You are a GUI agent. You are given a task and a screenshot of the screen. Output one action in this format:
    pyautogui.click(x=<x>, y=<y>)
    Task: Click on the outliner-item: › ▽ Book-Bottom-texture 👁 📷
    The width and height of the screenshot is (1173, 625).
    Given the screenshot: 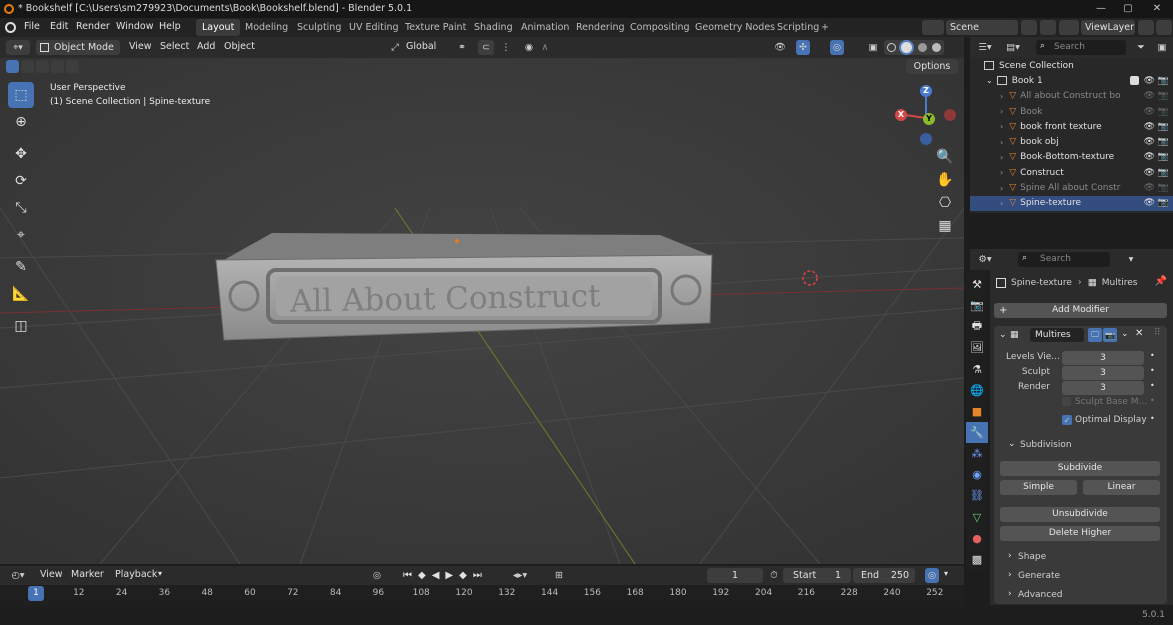 What is the action you would take?
    pyautogui.click(x=1071, y=157)
    